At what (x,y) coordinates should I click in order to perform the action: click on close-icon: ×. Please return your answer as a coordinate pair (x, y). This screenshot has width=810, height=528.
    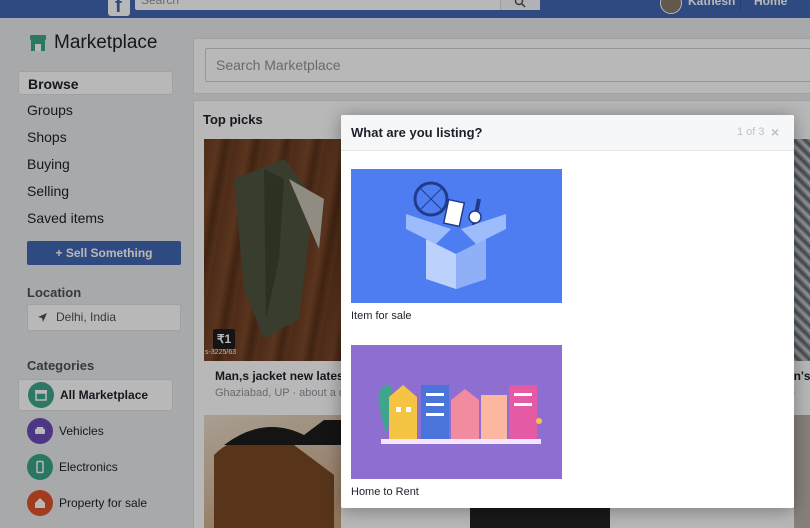
    Looking at the image, I should click on (775, 132).